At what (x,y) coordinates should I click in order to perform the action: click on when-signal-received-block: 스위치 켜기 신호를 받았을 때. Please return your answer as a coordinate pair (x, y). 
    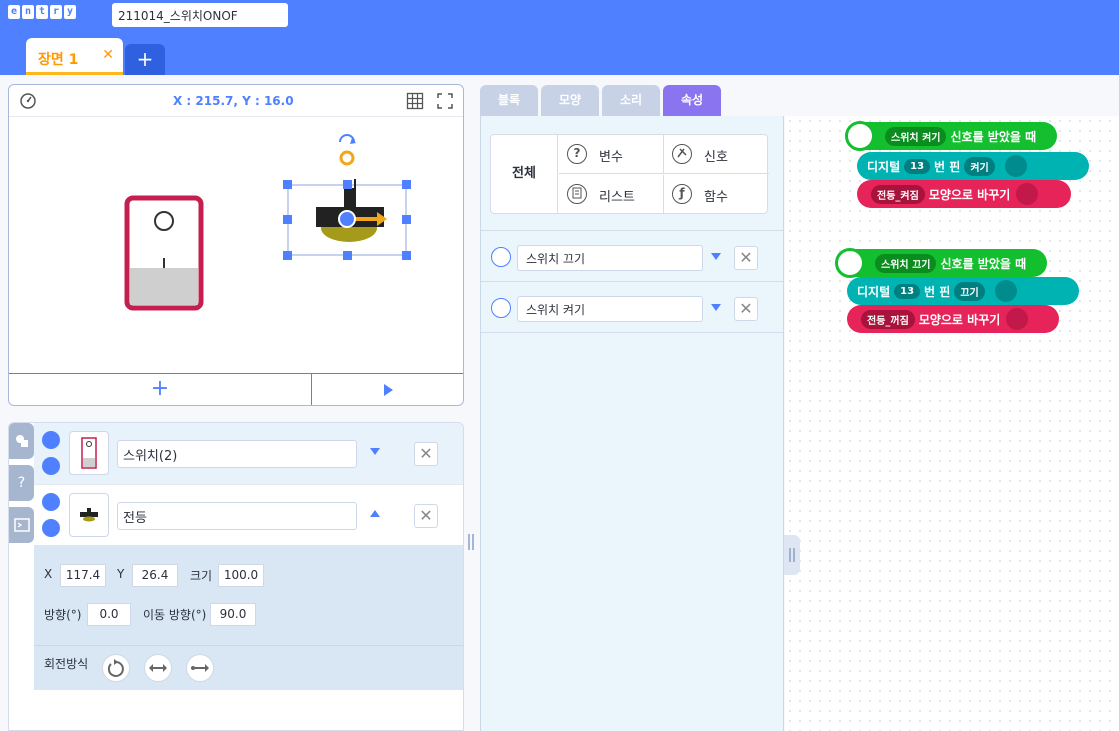
    Looking at the image, I should click on (951, 136).